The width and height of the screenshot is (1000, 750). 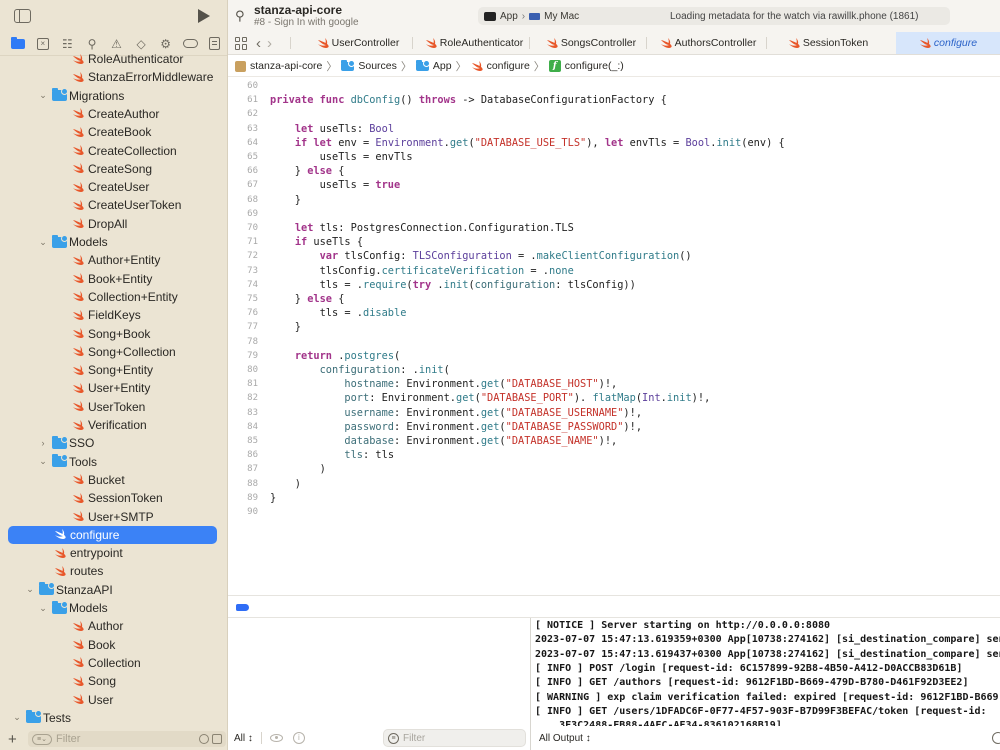 I want to click on console-filter-icon, so click(x=996, y=738).